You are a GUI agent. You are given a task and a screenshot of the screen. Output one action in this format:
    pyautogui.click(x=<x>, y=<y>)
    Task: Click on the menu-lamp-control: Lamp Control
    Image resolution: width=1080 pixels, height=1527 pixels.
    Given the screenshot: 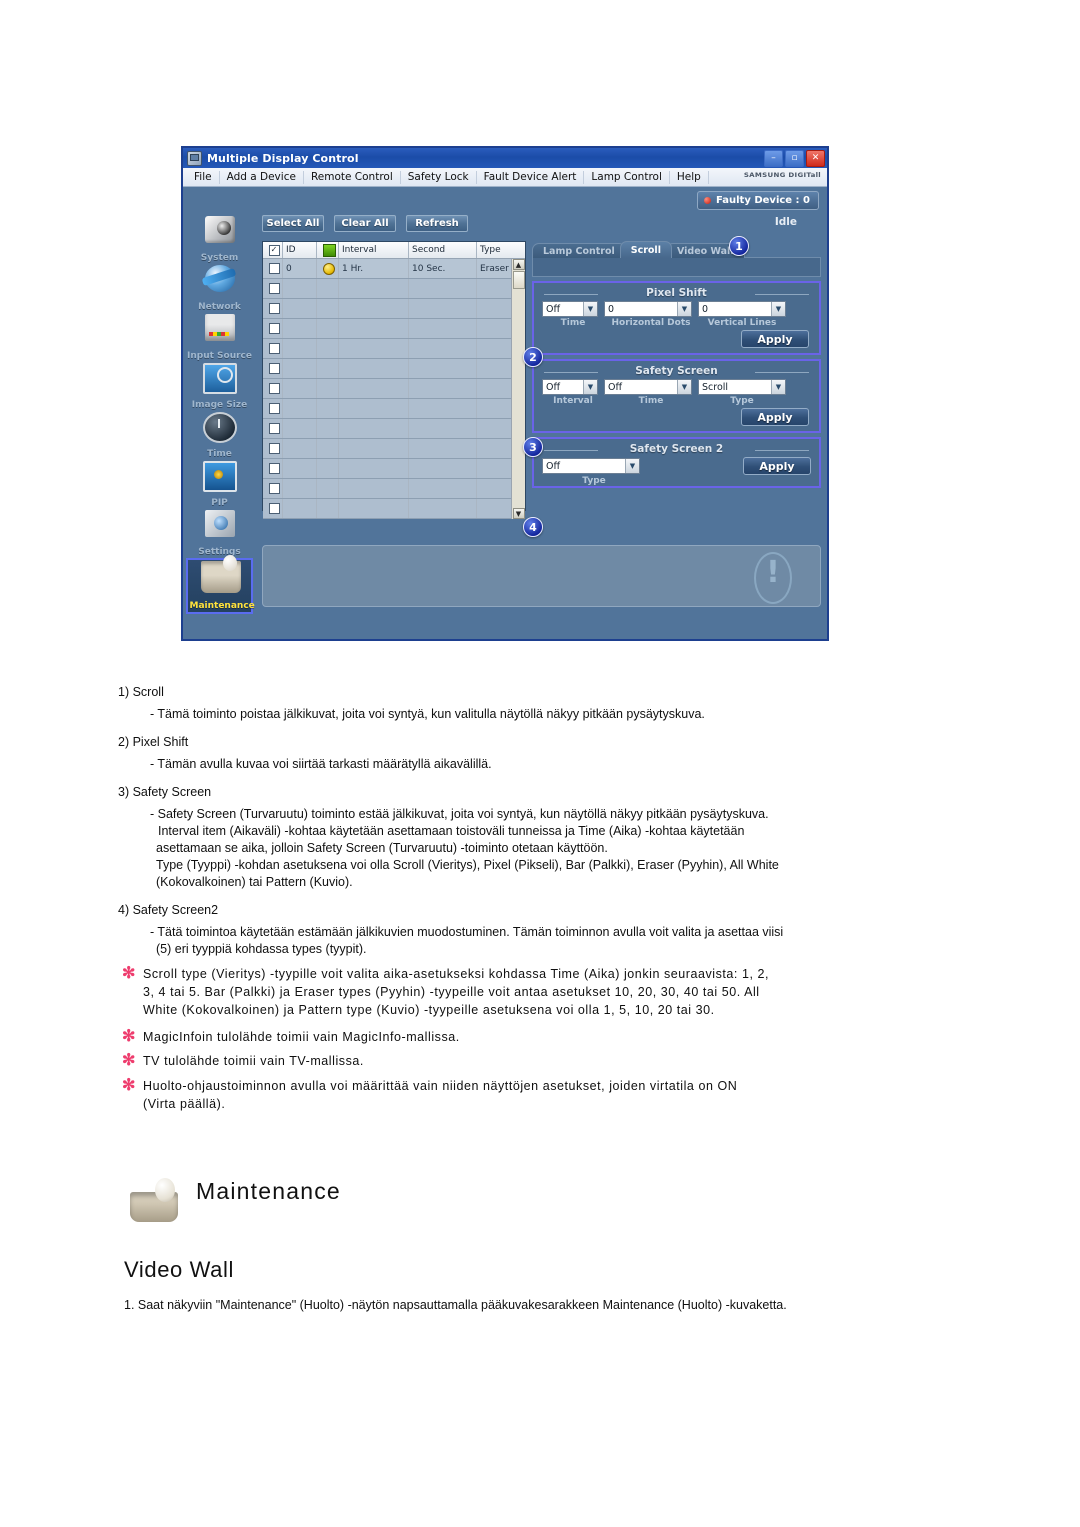 What is the action you would take?
    pyautogui.click(x=627, y=177)
    